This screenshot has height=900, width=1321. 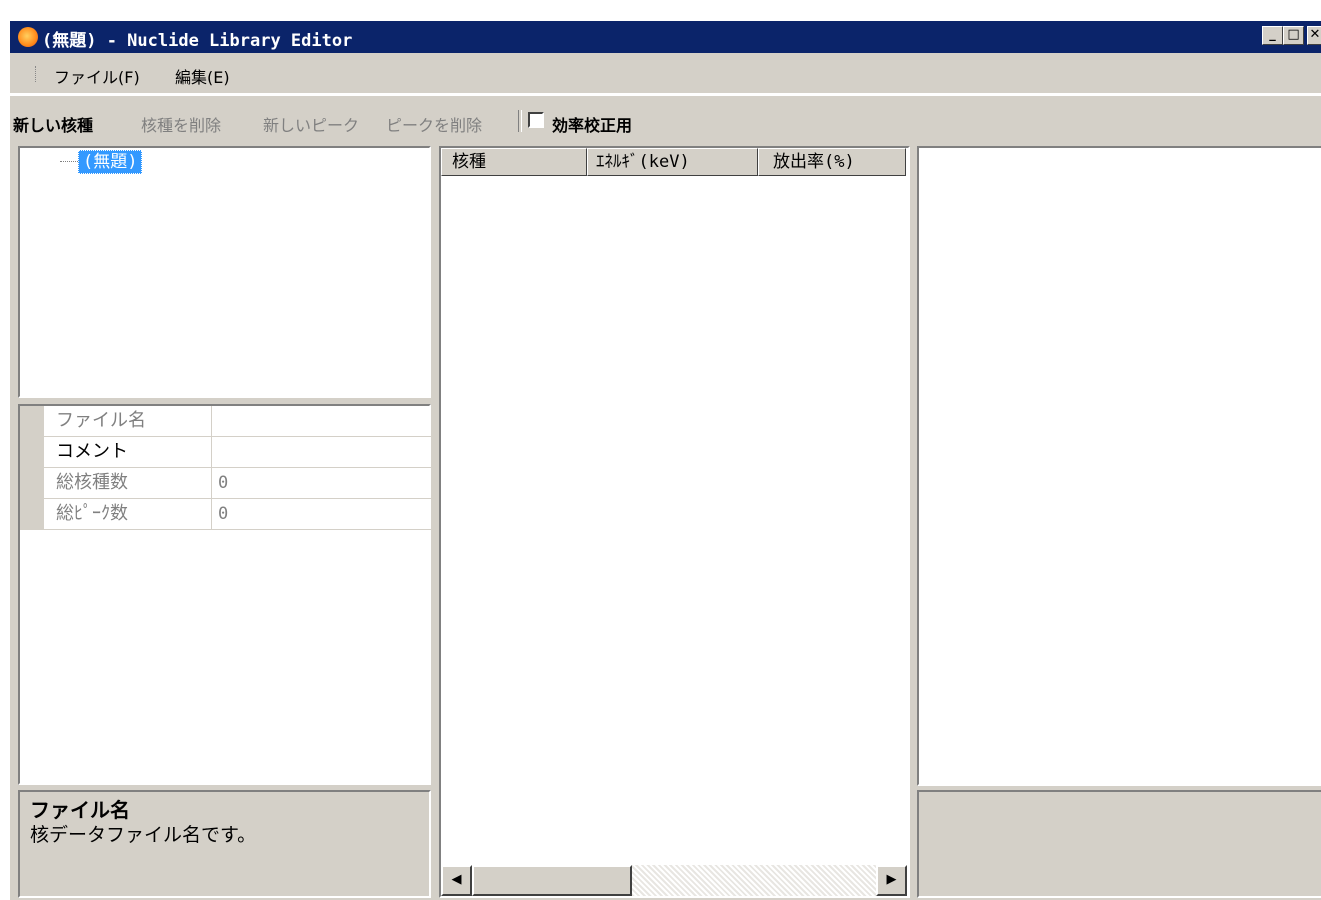 I want to click on property-row-peak-count: 総ﾋﾟｰｸ数 0, so click(x=226, y=514).